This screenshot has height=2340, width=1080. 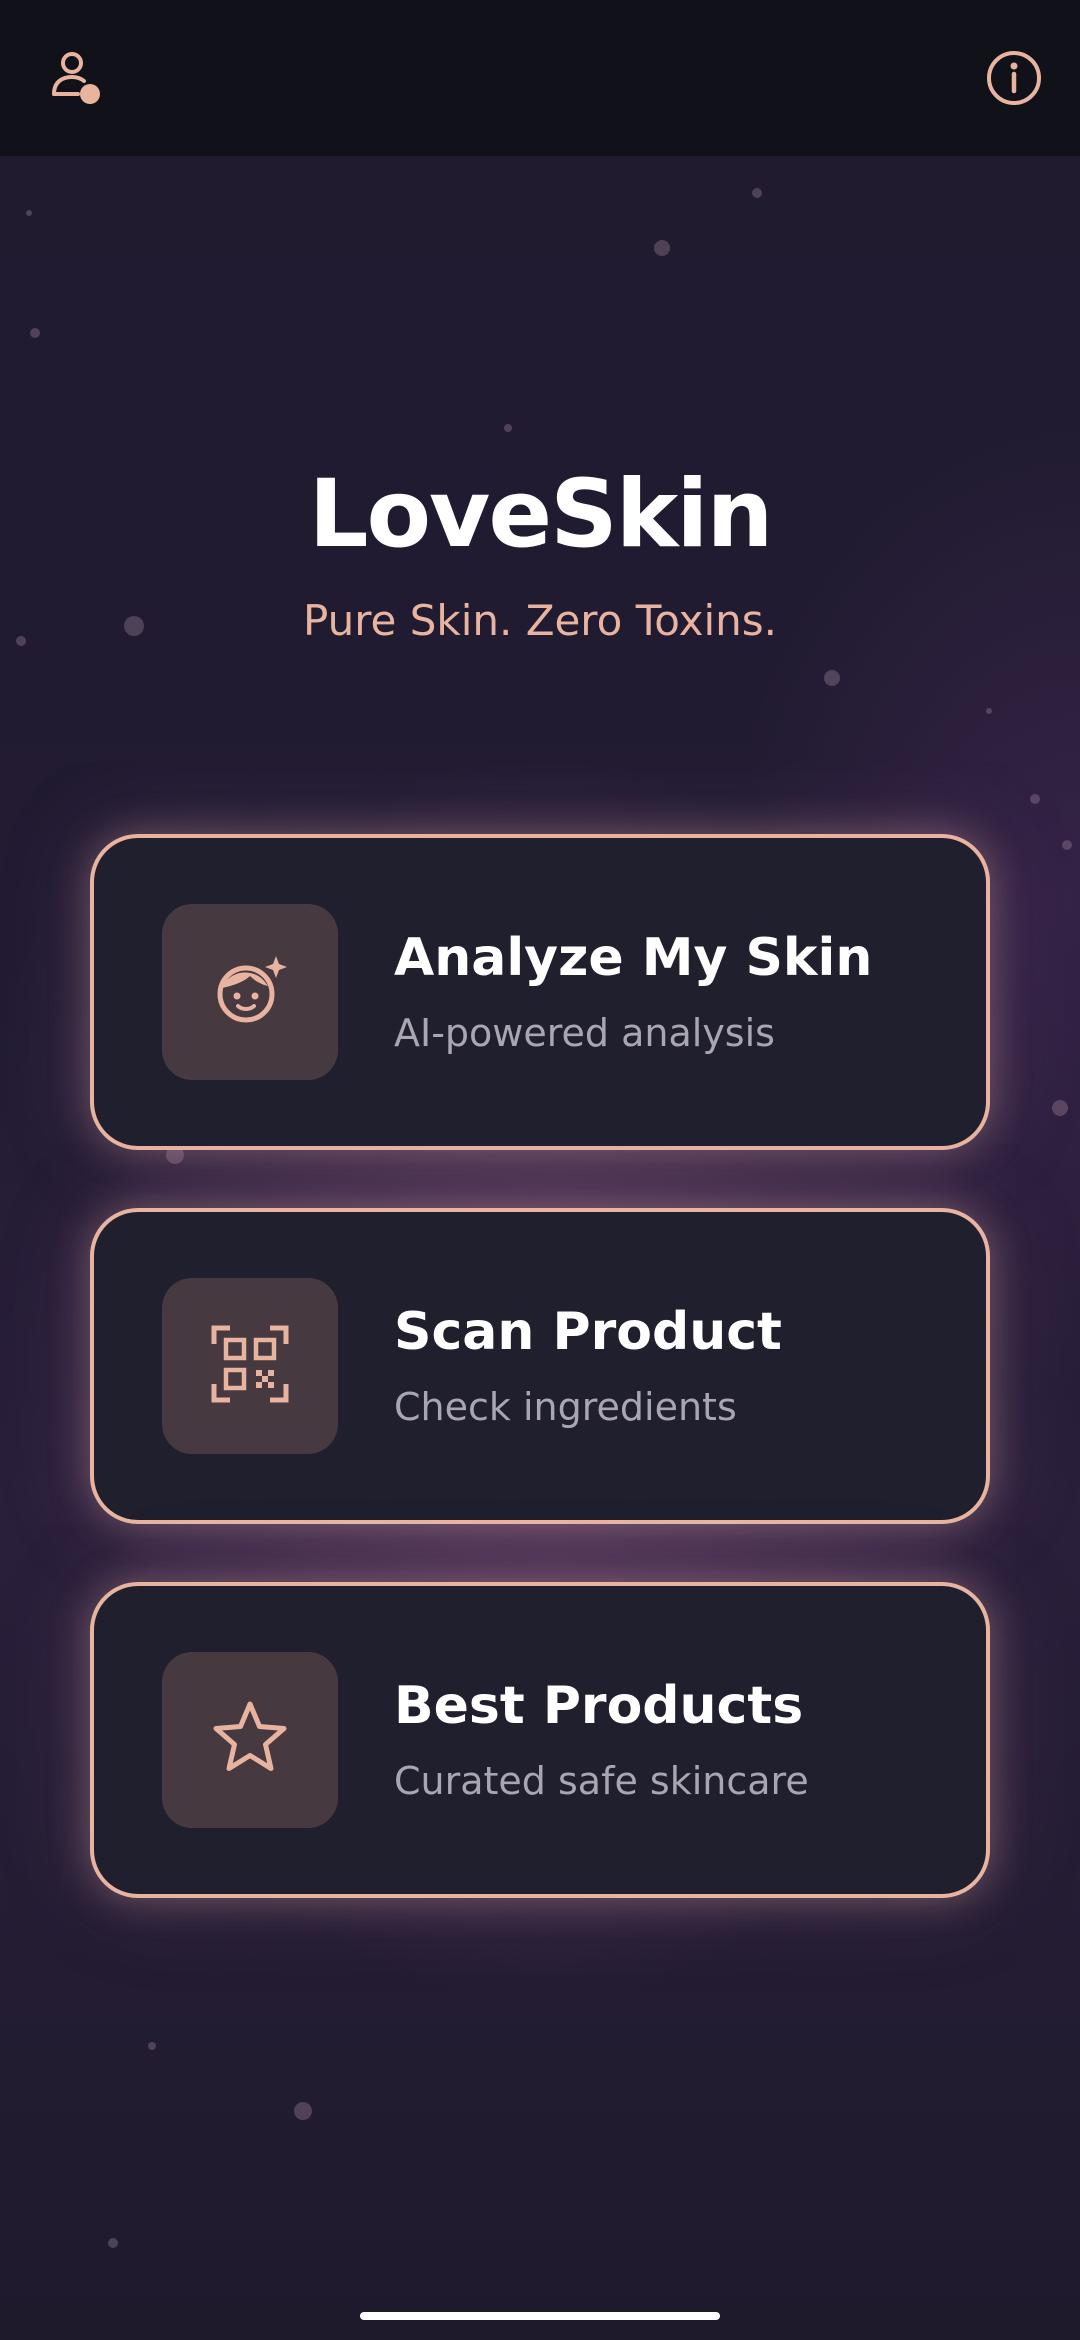 What do you see at coordinates (633, 958) in the screenshot?
I see `card-title: Analyze My Skin` at bounding box center [633, 958].